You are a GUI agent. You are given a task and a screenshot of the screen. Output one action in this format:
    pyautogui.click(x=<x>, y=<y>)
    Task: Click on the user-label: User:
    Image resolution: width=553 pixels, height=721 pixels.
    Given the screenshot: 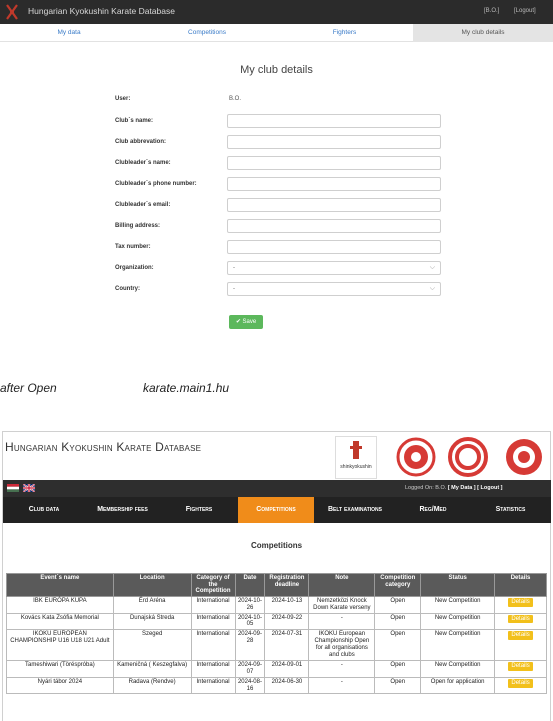 What is the action you would take?
    pyautogui.click(x=123, y=99)
    